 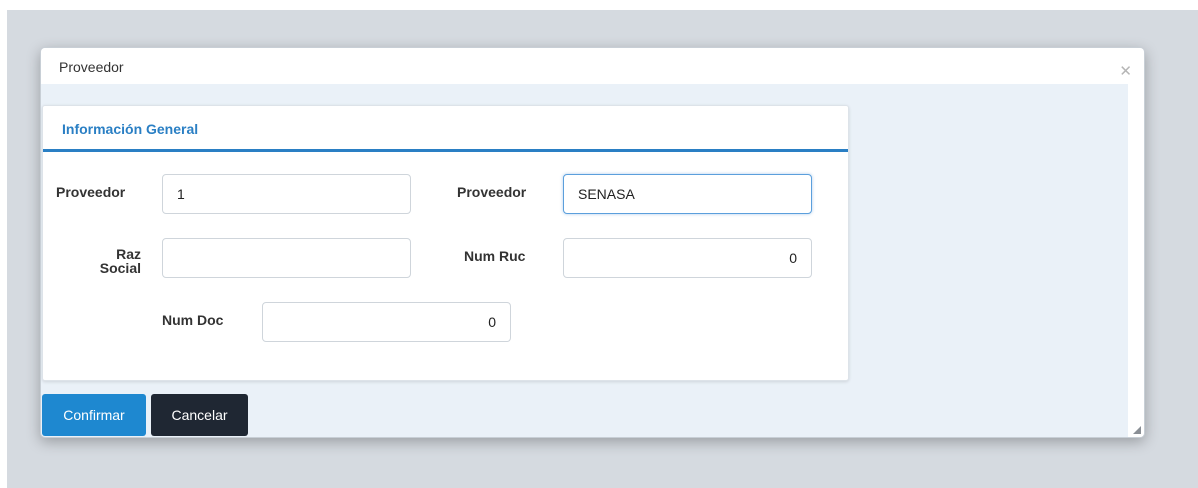 I want to click on confirm-button: Confirmar, so click(x=94, y=415).